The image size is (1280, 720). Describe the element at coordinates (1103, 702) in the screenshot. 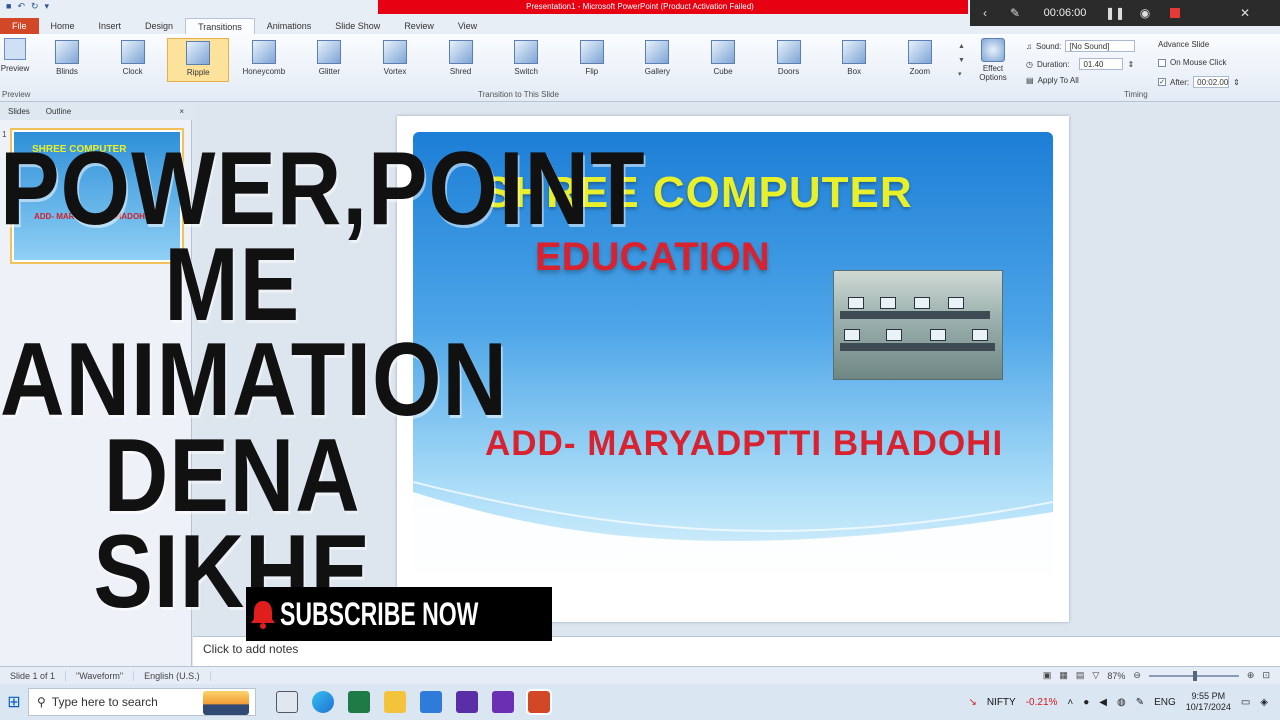

I see `volume-icon: ◀` at that location.